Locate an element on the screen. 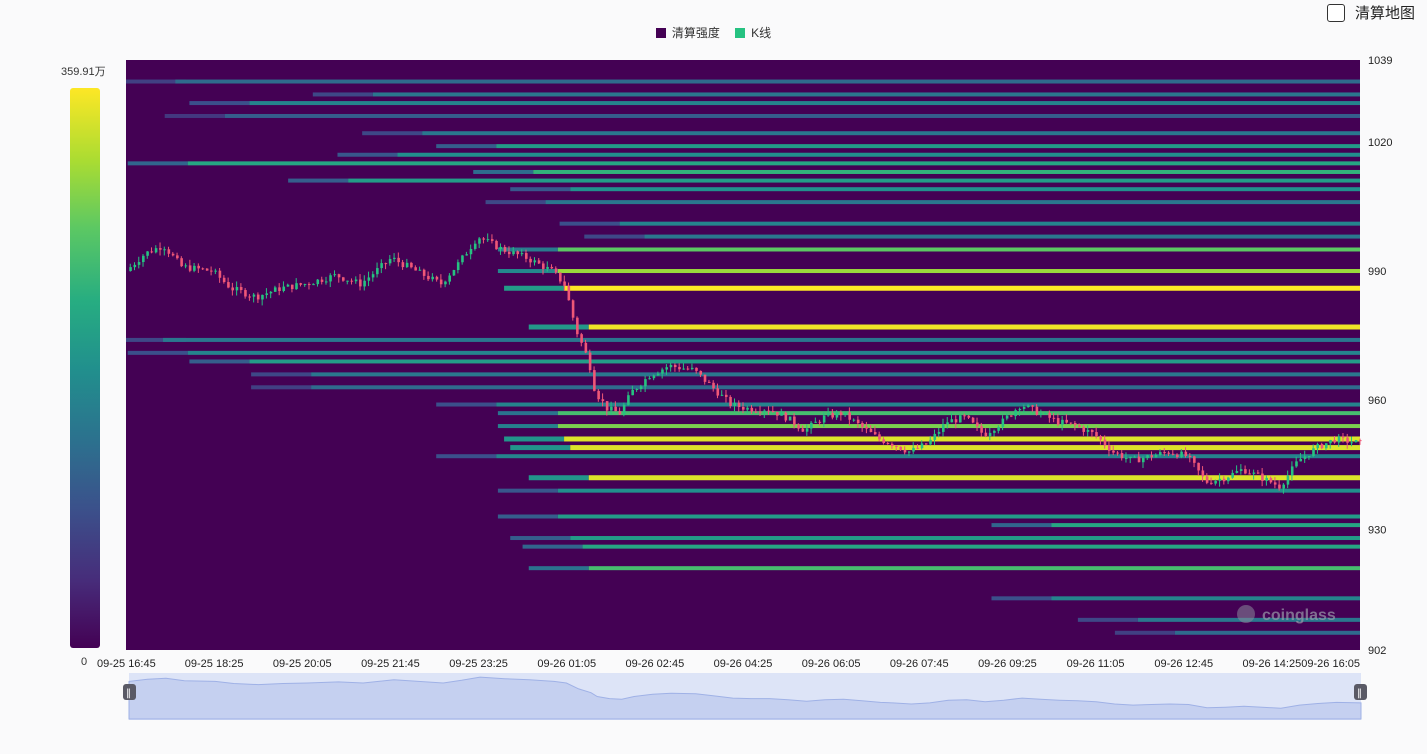 The width and height of the screenshot is (1427, 754). y-tick-label: 1039 is located at coordinates (1380, 61).